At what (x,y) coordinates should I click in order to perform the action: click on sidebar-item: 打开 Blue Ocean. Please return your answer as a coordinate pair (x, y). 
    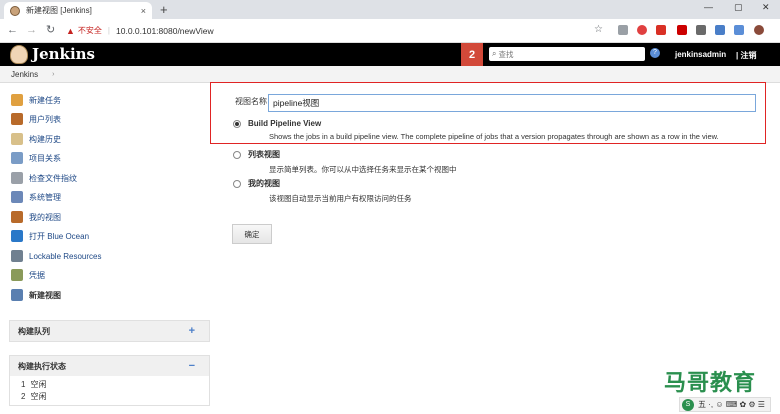
    Looking at the image, I should click on (50, 236).